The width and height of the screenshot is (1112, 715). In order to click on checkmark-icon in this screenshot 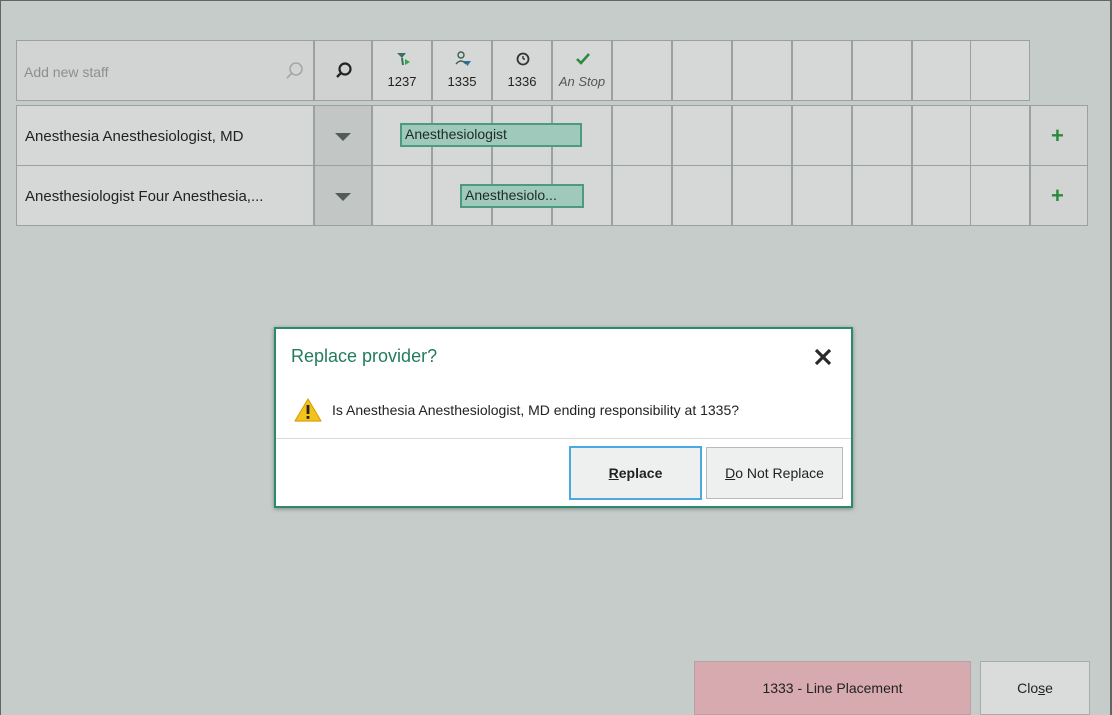, I will do `click(583, 59)`.